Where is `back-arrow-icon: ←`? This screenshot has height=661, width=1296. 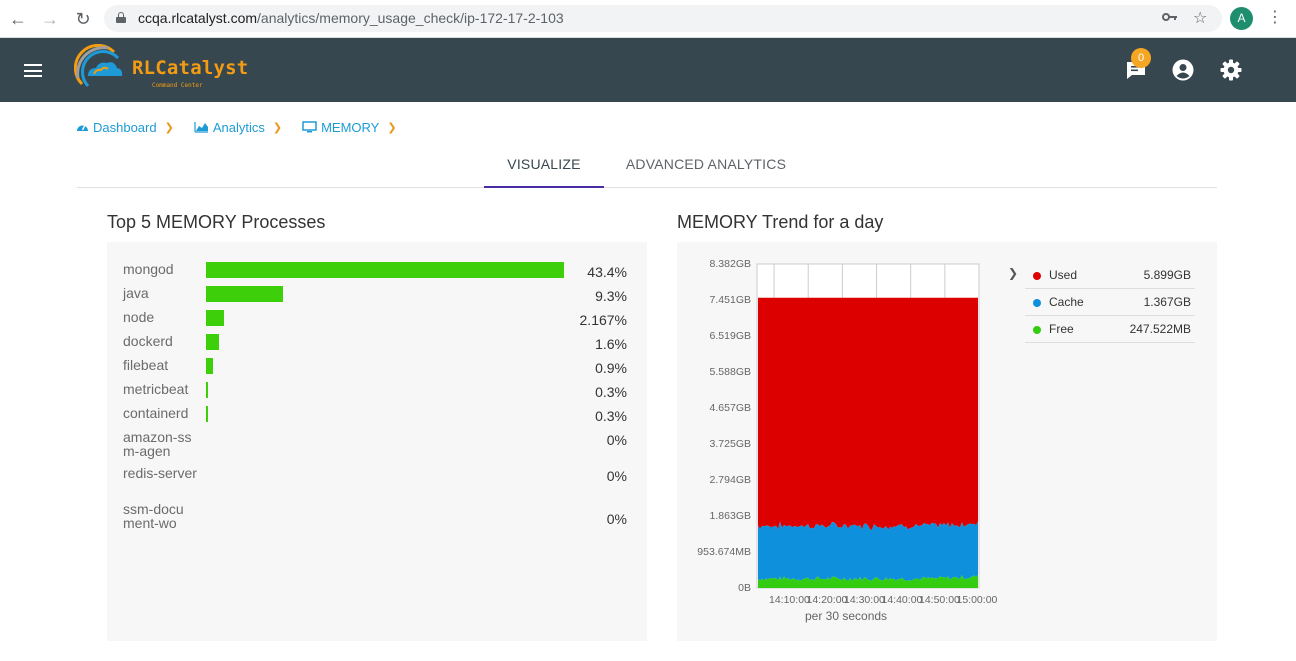 back-arrow-icon: ← is located at coordinates (18, 19).